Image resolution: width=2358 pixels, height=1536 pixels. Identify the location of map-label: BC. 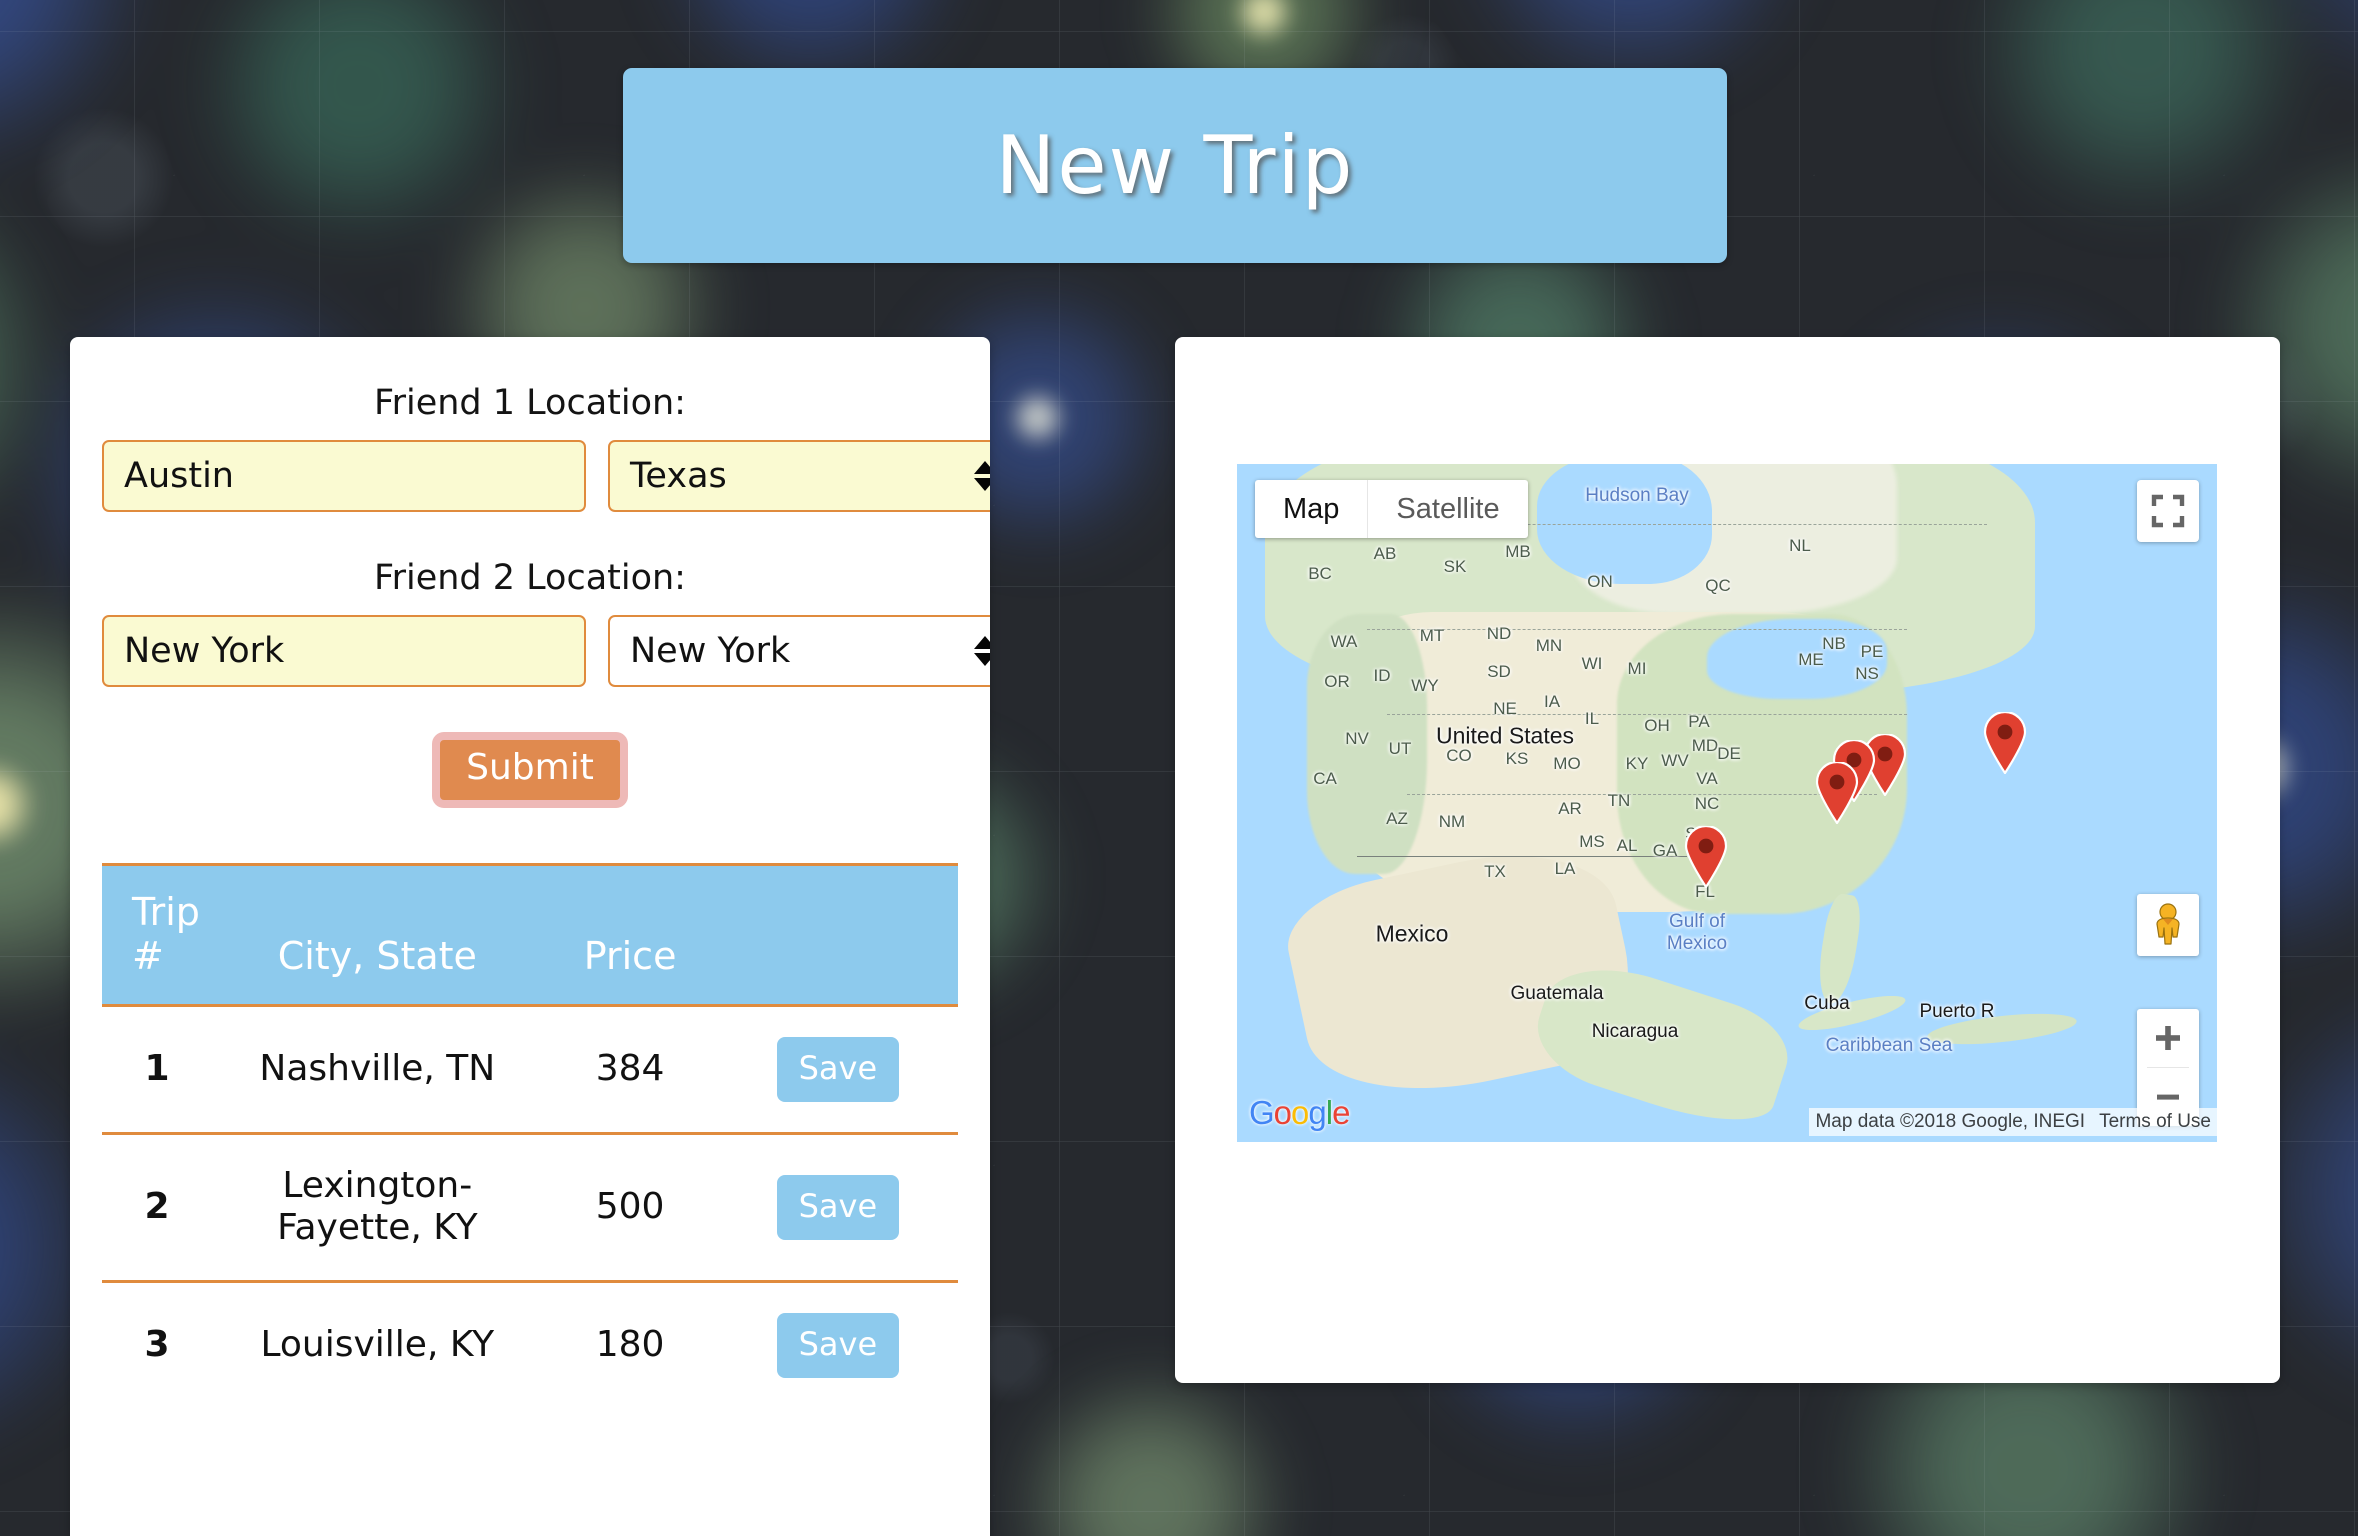
(1320, 573).